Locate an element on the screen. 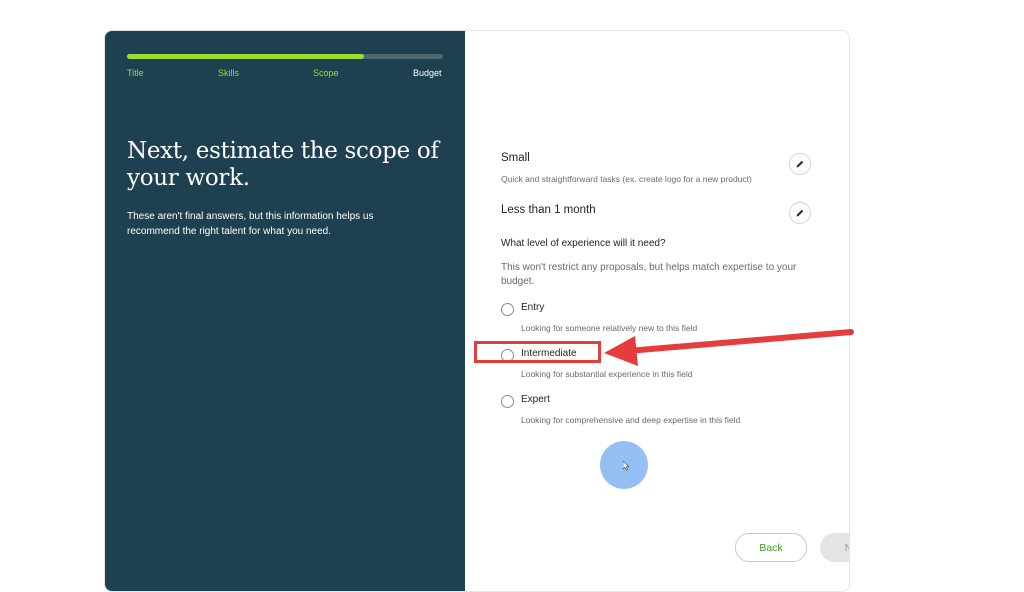  edit-size-button is located at coordinates (800, 164).